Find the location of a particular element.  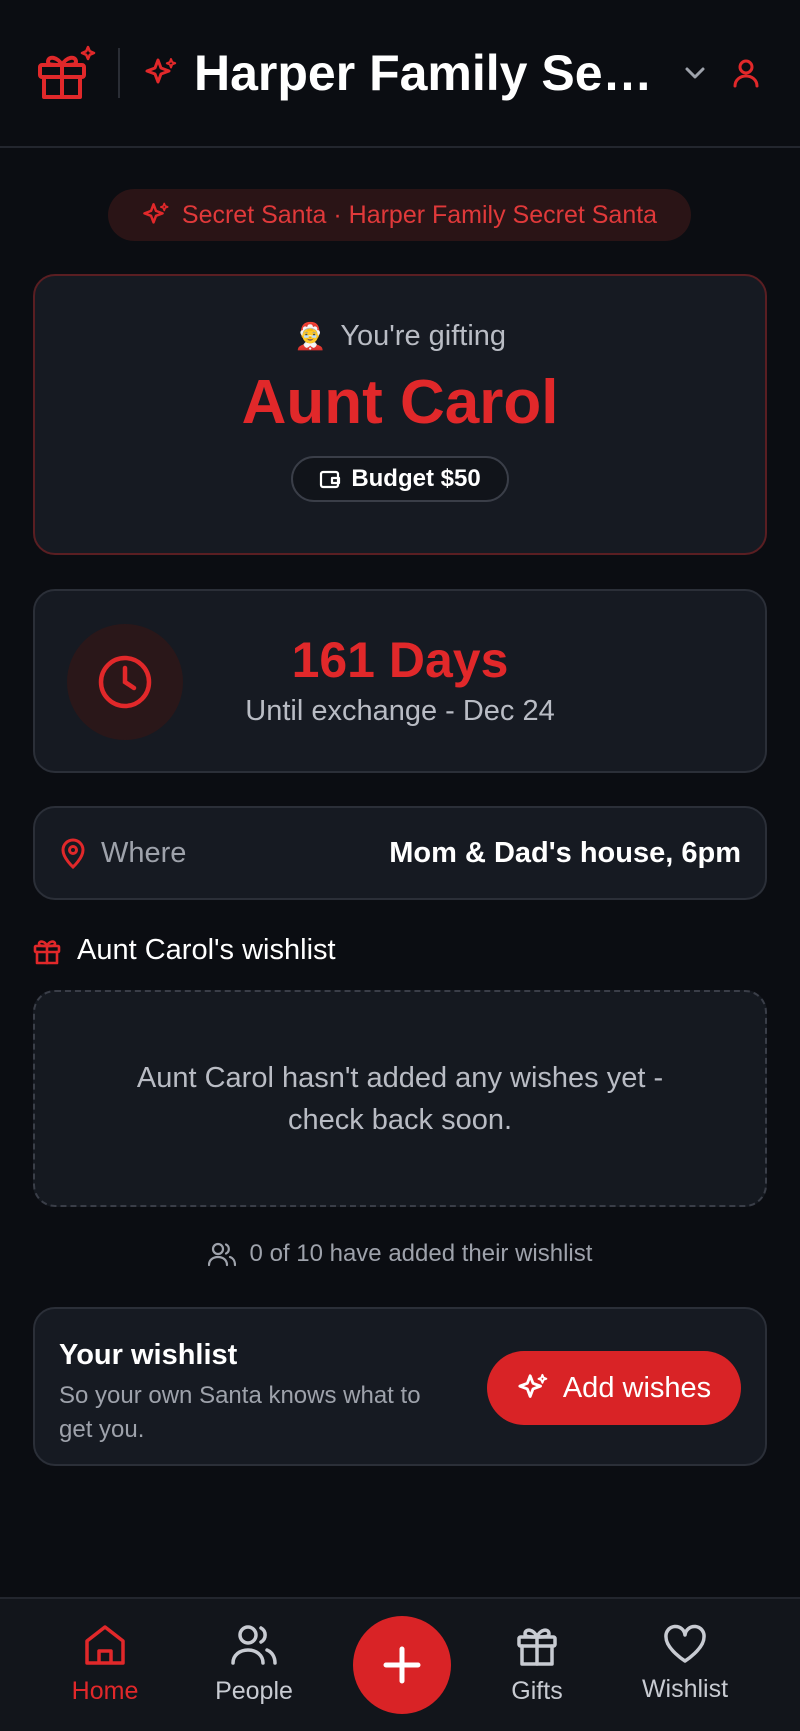

countdown-subtitle: Until exchange - Dec 24 is located at coordinates (400, 711).